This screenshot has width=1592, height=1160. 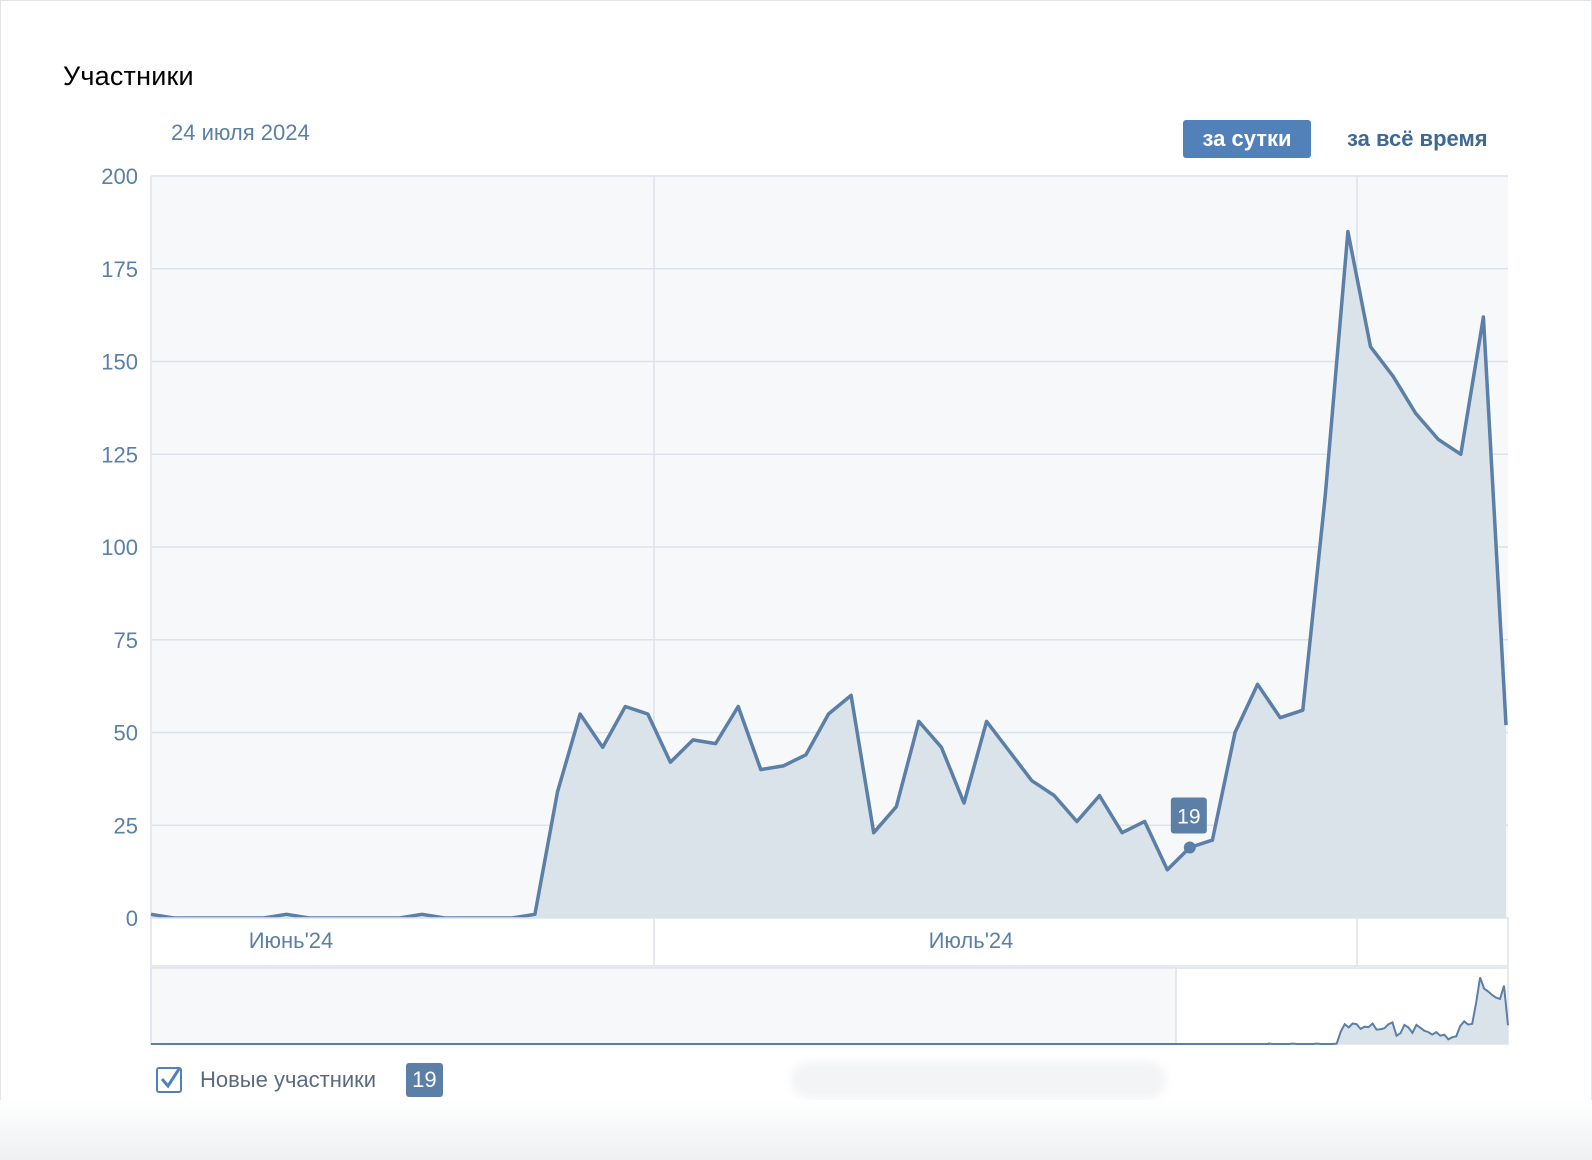 What do you see at coordinates (132, 918) in the screenshot?
I see `y-tick-label: 0` at bounding box center [132, 918].